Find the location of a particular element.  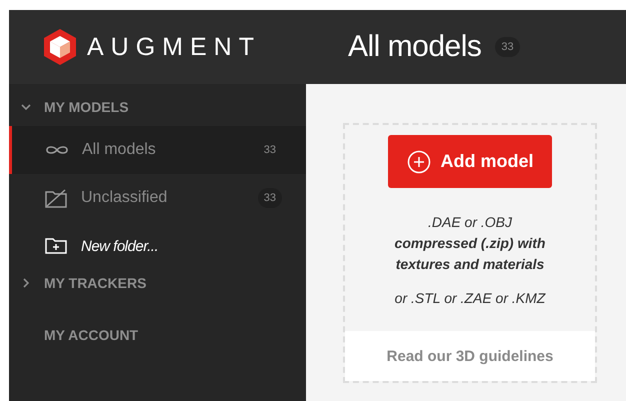

folder-plus-icon is located at coordinates (57, 246).